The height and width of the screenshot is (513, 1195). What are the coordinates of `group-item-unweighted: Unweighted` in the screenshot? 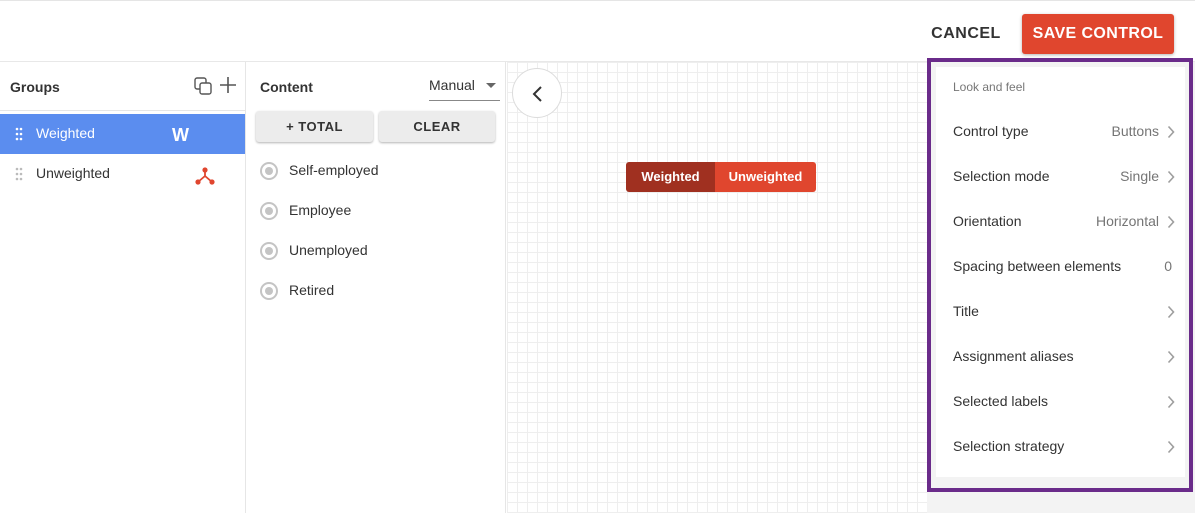 It's located at (122, 174).